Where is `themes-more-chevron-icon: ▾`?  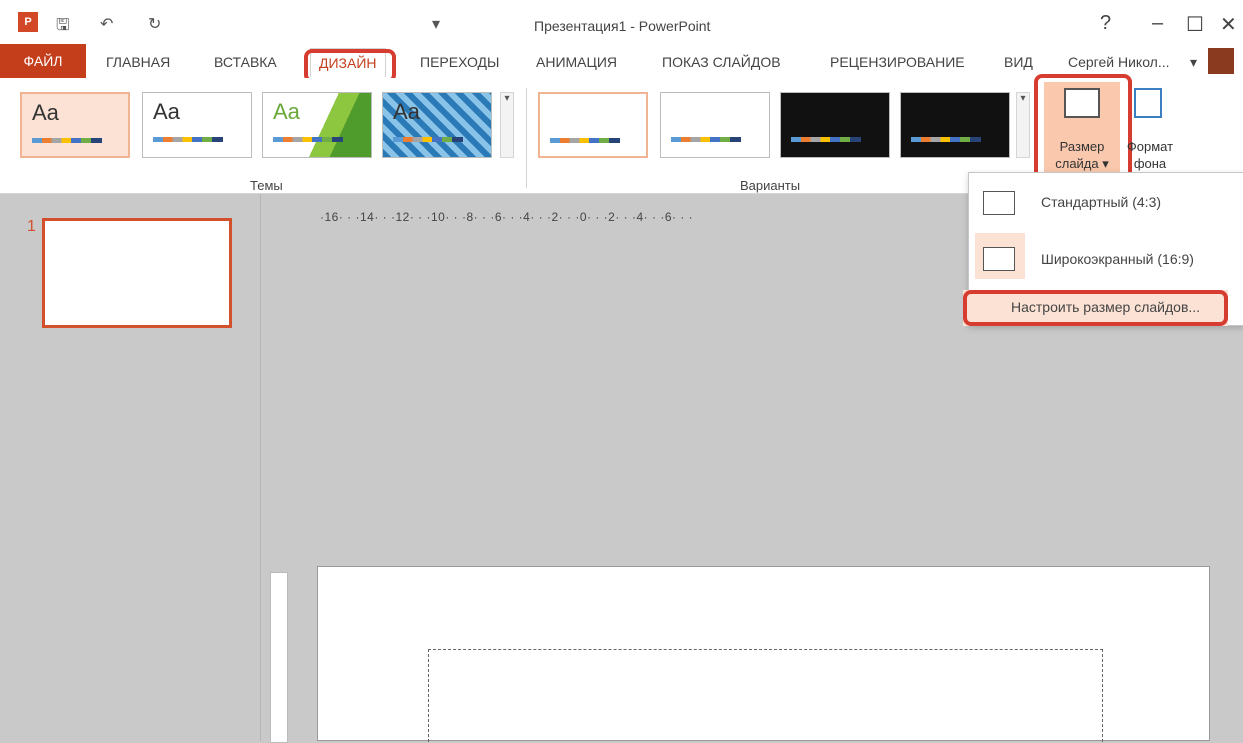
themes-more-chevron-icon: ▾ is located at coordinates (507, 125).